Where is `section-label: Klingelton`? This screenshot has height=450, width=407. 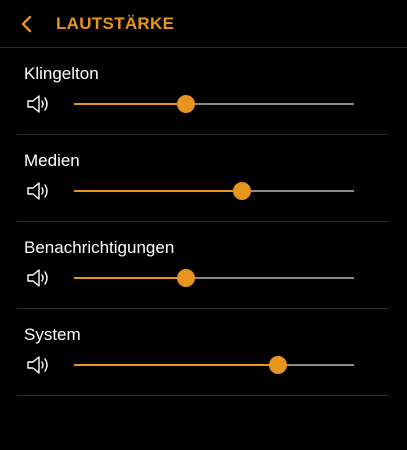
section-label: Klingelton is located at coordinates (61, 73).